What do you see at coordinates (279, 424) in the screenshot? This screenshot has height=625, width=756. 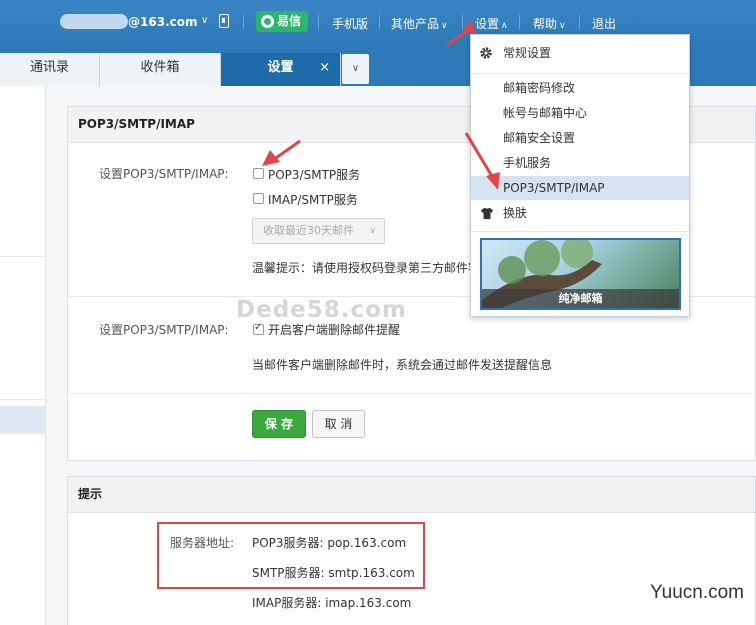 I see `save-button: 保 存` at bounding box center [279, 424].